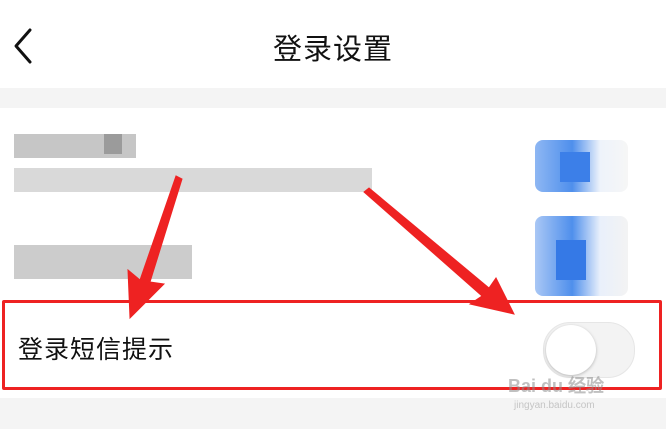 The image size is (666, 429). What do you see at coordinates (193, 180) in the screenshot?
I see `redacted-row-1-subtitle` at bounding box center [193, 180].